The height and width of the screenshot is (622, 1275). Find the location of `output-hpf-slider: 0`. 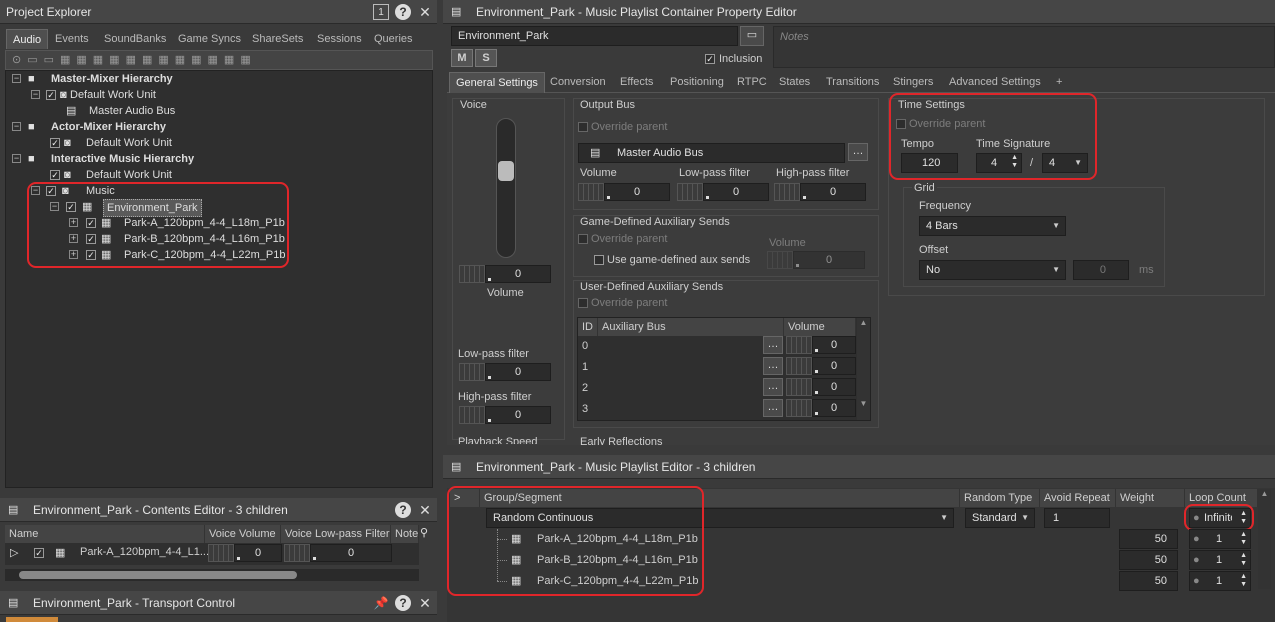

output-hpf-slider: 0 is located at coordinates (820, 192).